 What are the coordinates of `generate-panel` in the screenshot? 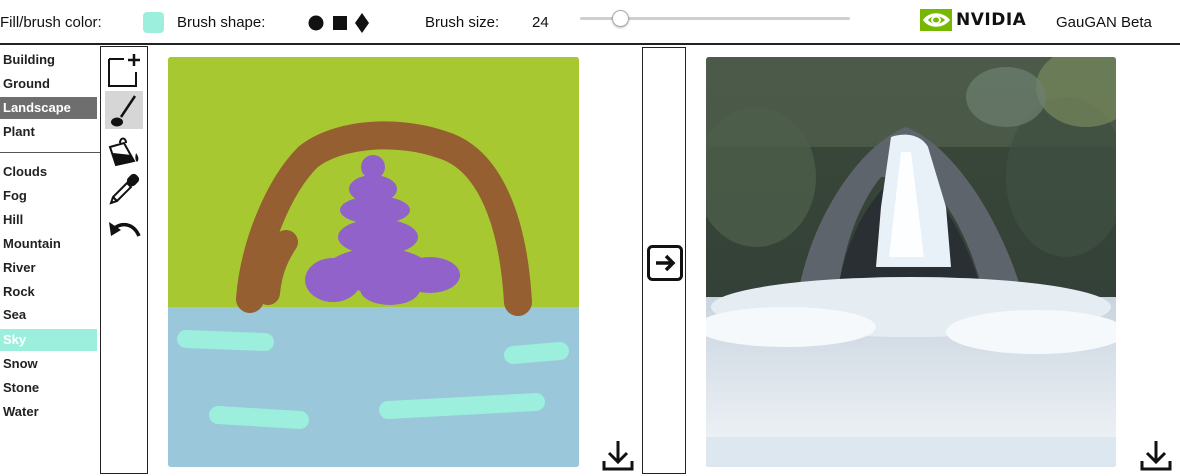 It's located at (664, 260).